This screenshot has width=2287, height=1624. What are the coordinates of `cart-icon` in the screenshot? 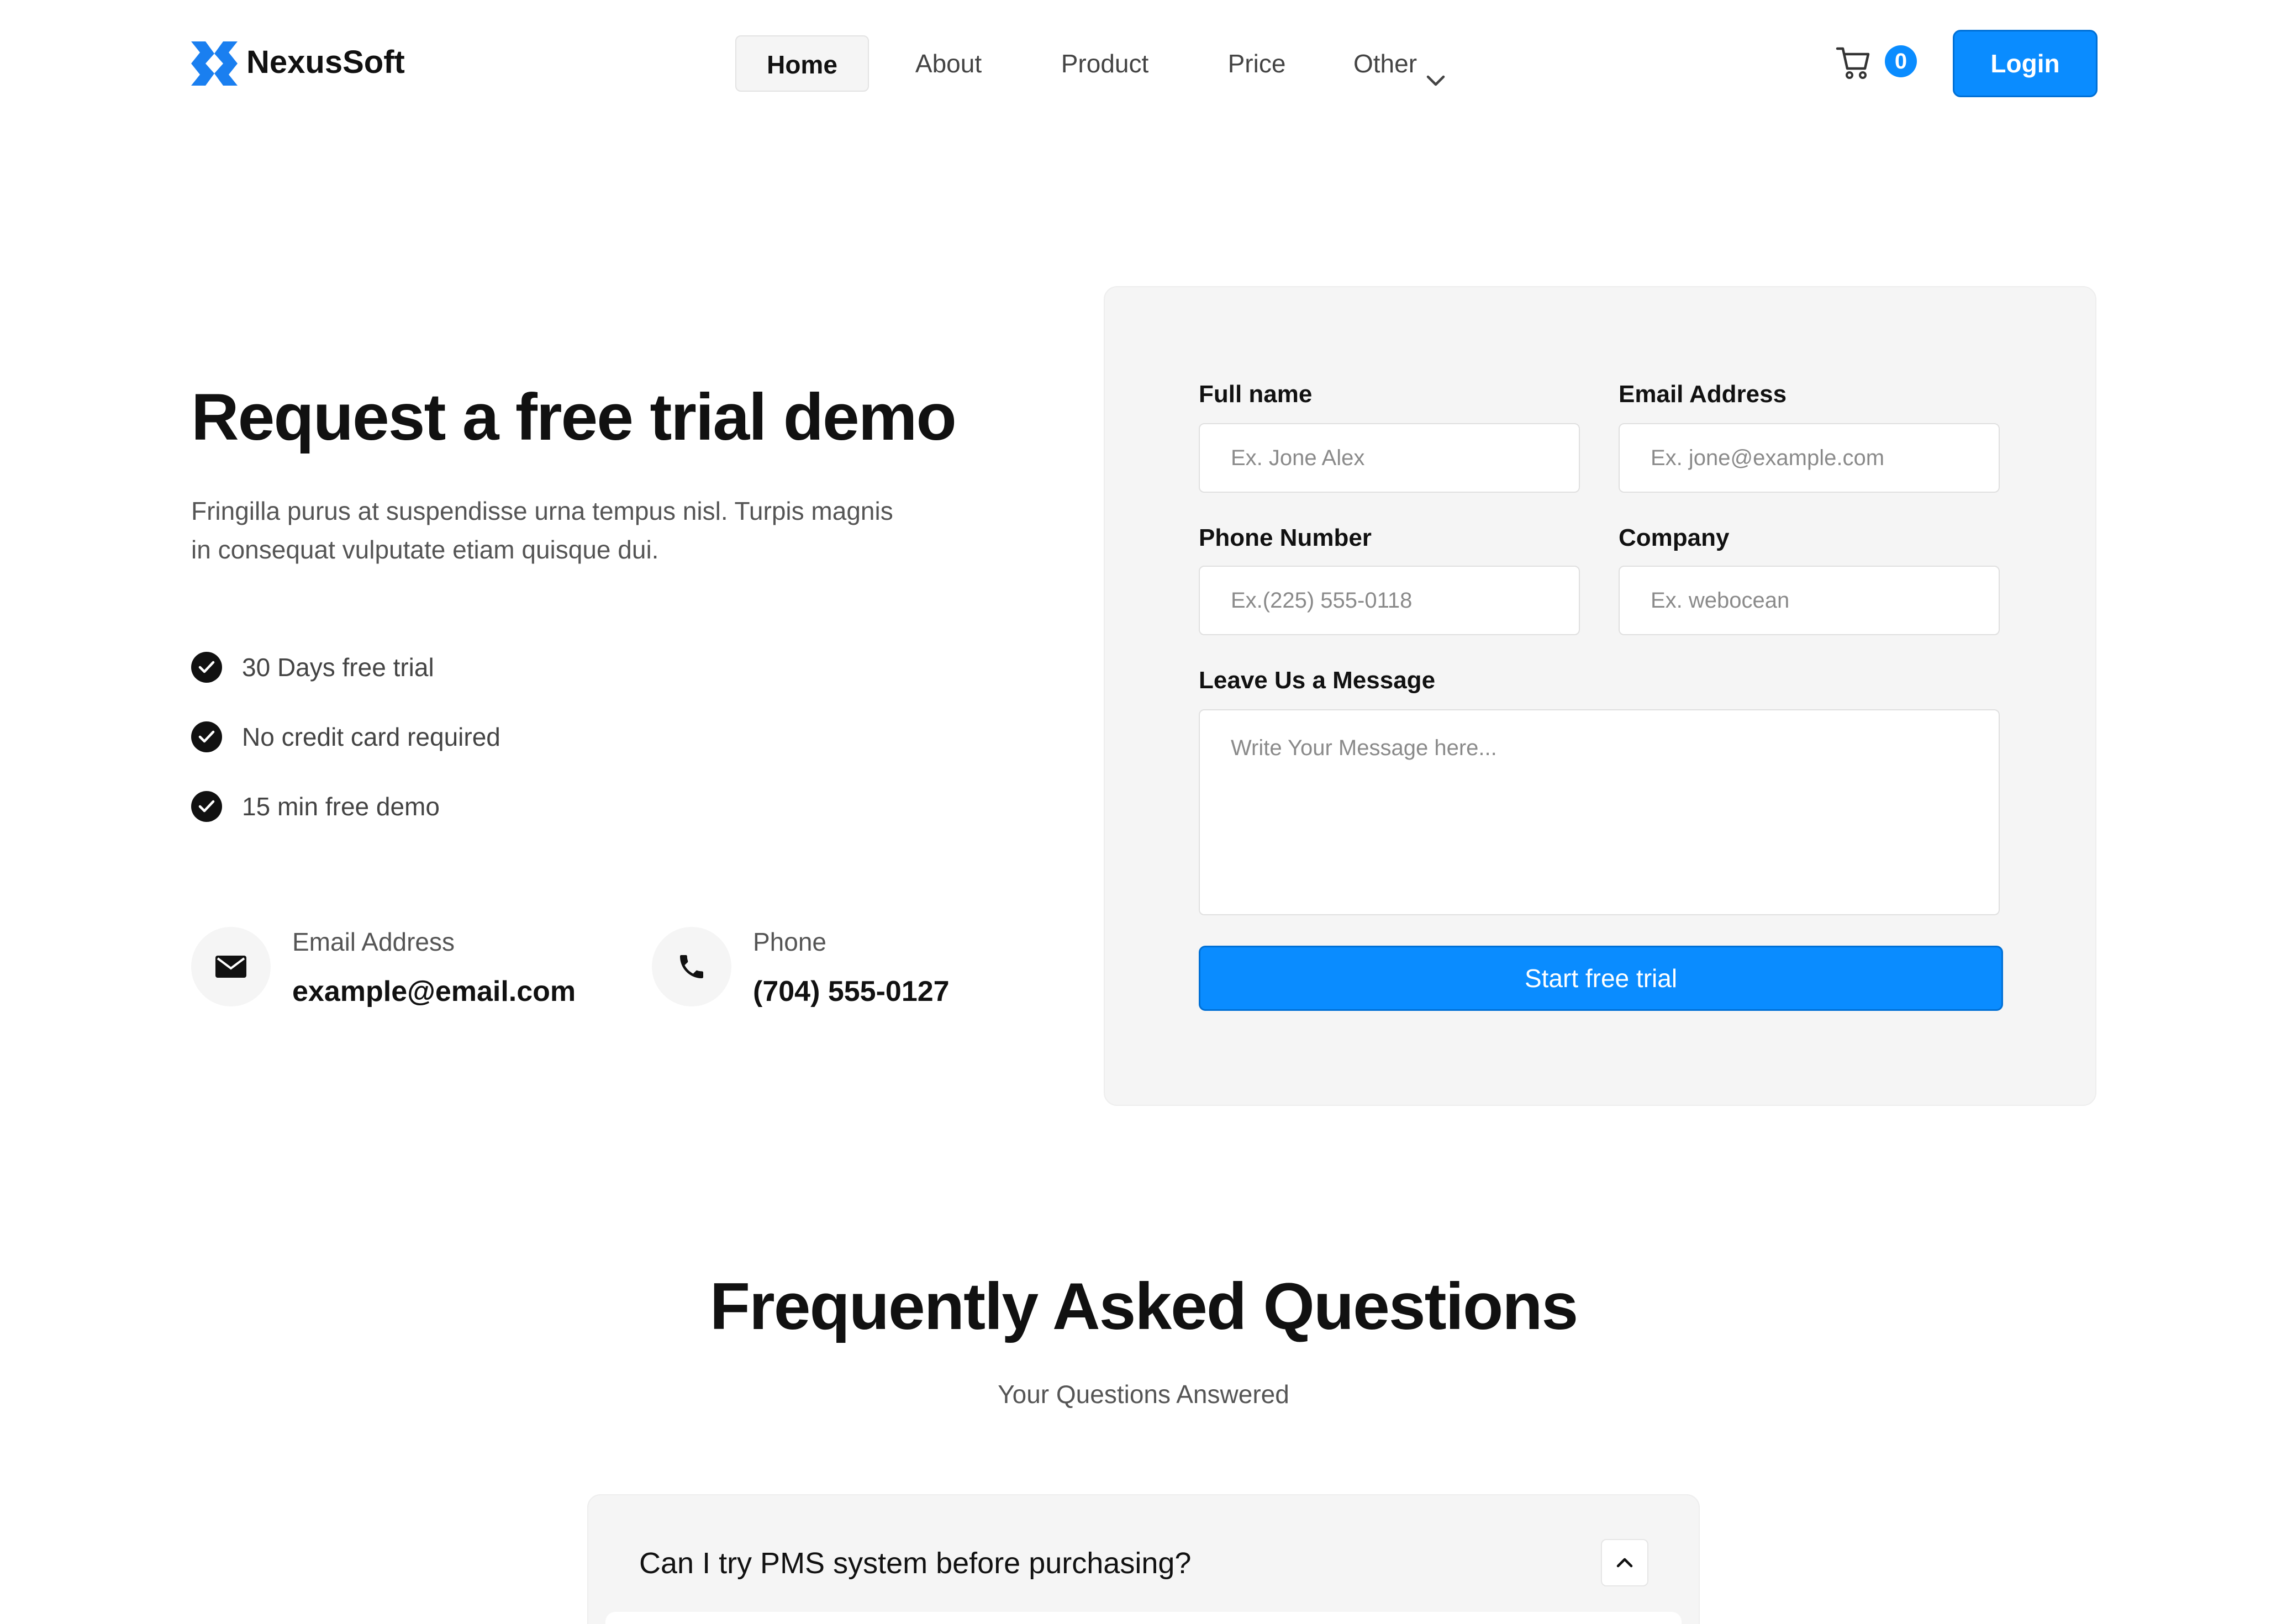 It's located at (1854, 62).